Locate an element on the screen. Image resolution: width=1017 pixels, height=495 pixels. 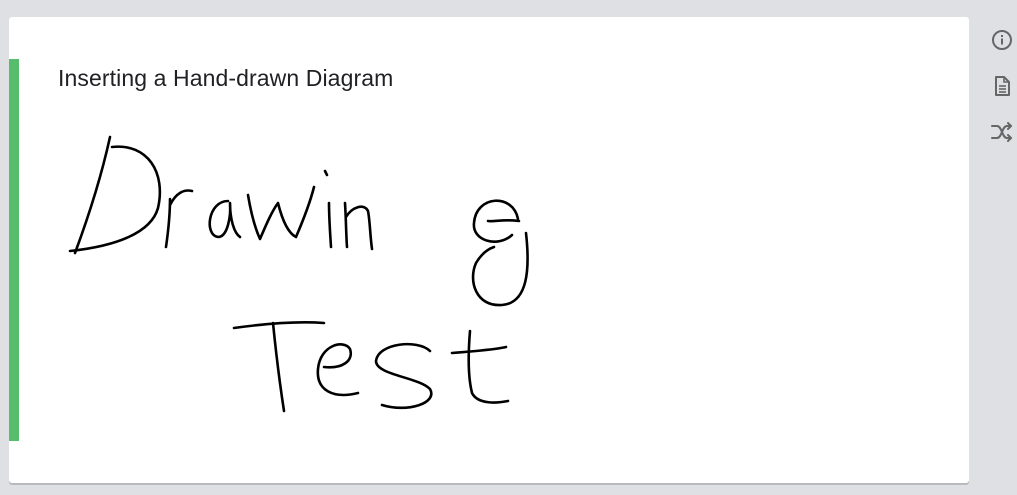
shuffle-icon is located at coordinates (1001, 132).